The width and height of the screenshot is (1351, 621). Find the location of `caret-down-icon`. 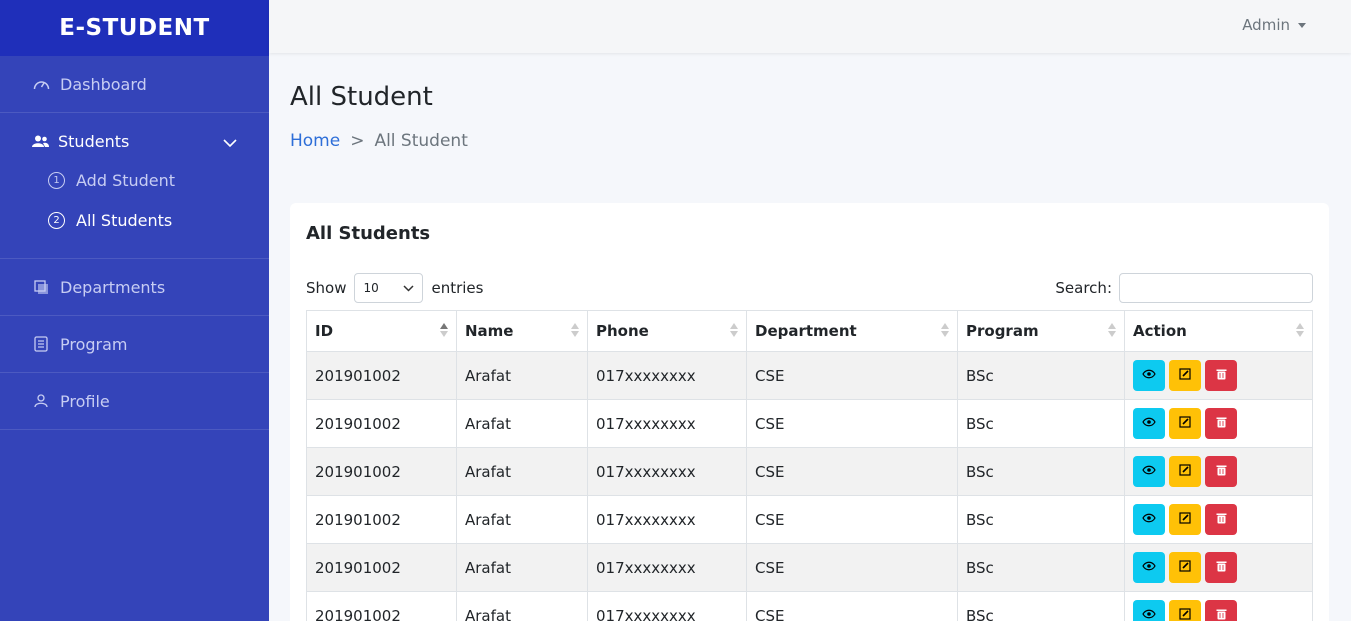

caret-down-icon is located at coordinates (1302, 25).